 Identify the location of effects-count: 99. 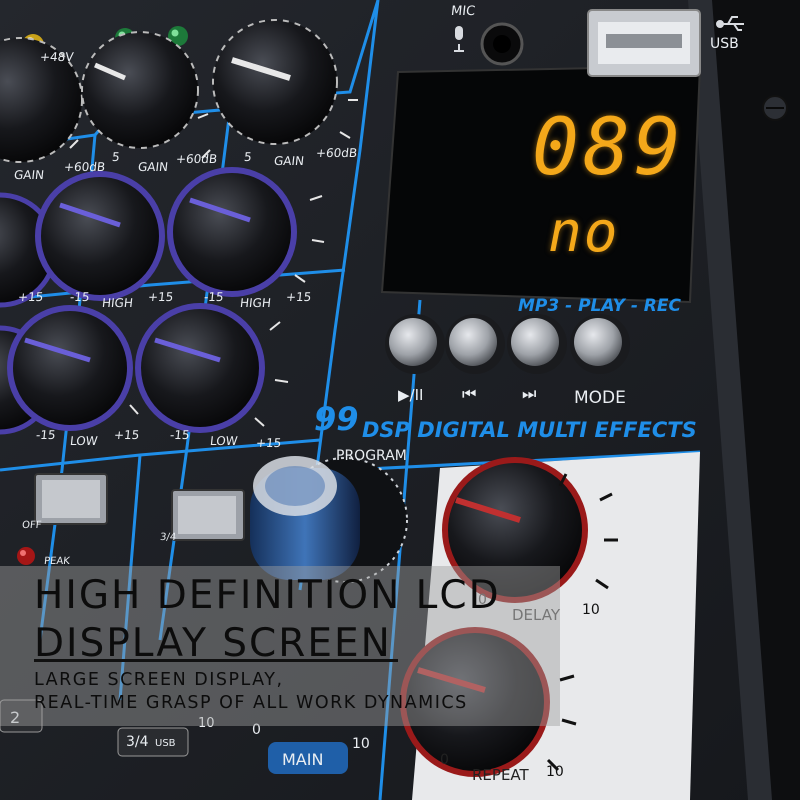
(336, 419).